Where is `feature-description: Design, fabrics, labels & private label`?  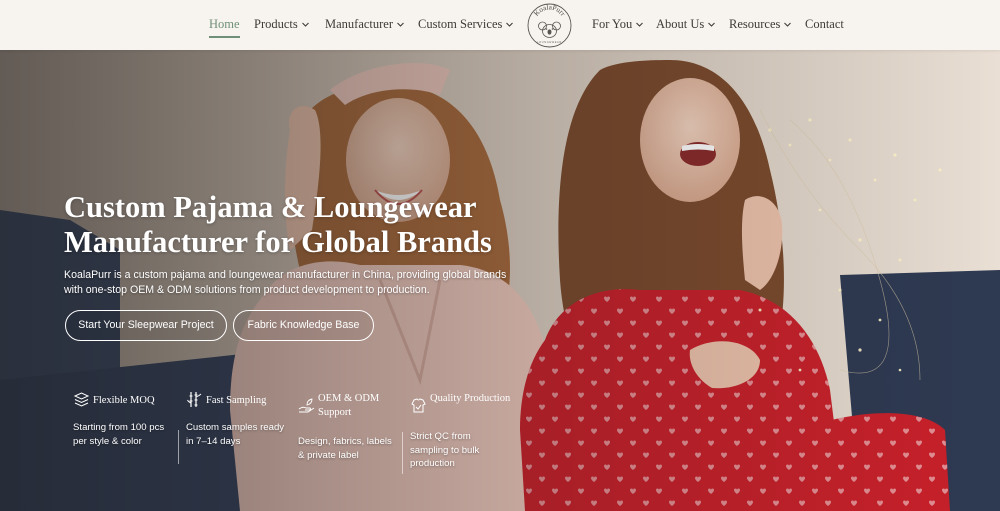
feature-description: Design, fabrics, labels & private label is located at coordinates (345, 448).